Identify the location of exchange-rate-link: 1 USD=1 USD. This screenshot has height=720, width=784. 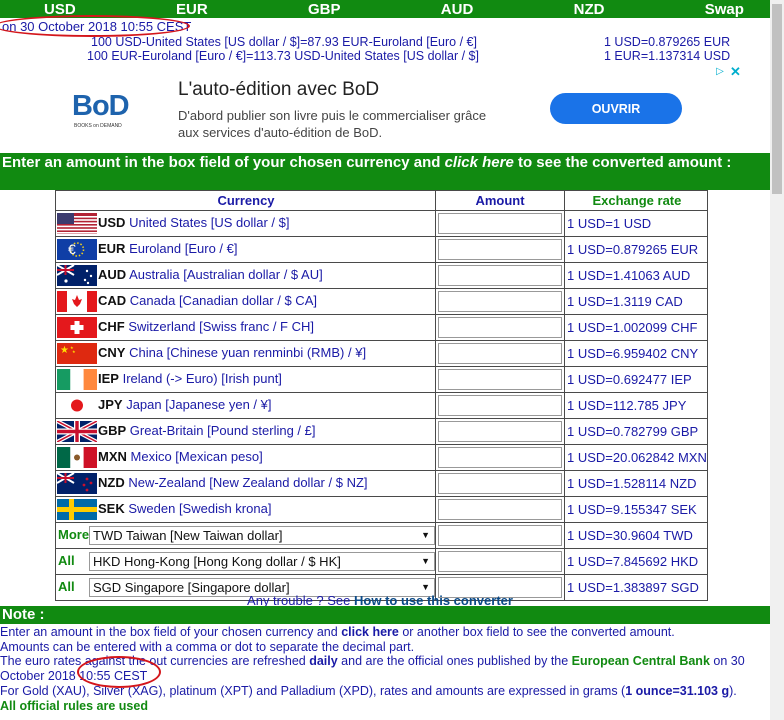
(636, 223).